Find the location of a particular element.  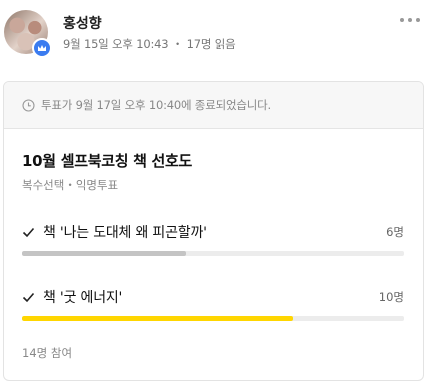

poll-title: 10월 셀프북코칭 책 선호도 is located at coordinates (107, 161).